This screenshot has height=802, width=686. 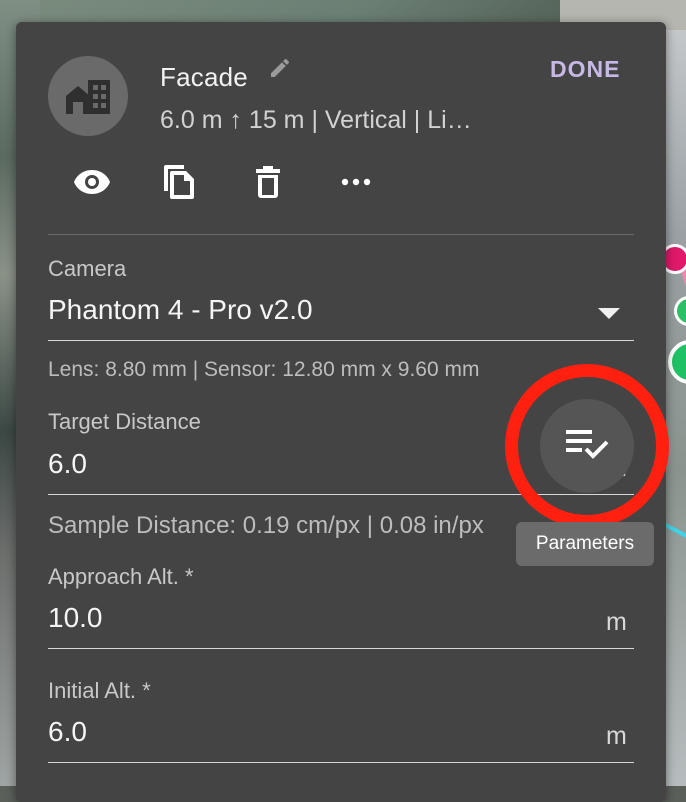 What do you see at coordinates (341, 762) in the screenshot?
I see `initial-alt-underline` at bounding box center [341, 762].